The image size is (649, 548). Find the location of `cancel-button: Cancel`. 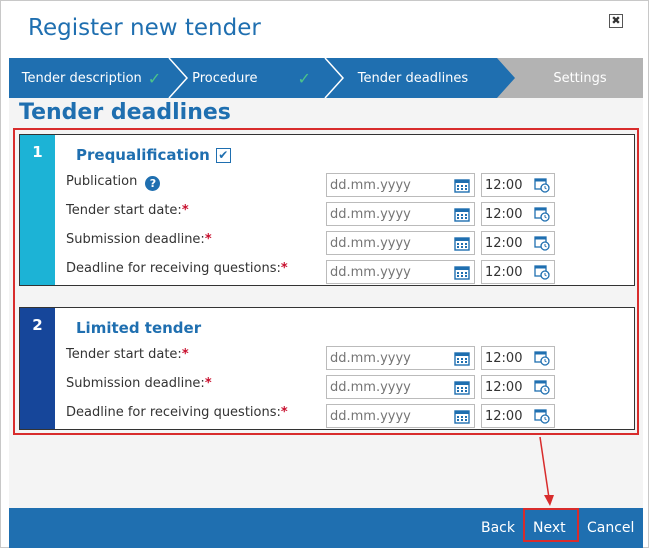

cancel-button: Cancel is located at coordinates (610, 528).